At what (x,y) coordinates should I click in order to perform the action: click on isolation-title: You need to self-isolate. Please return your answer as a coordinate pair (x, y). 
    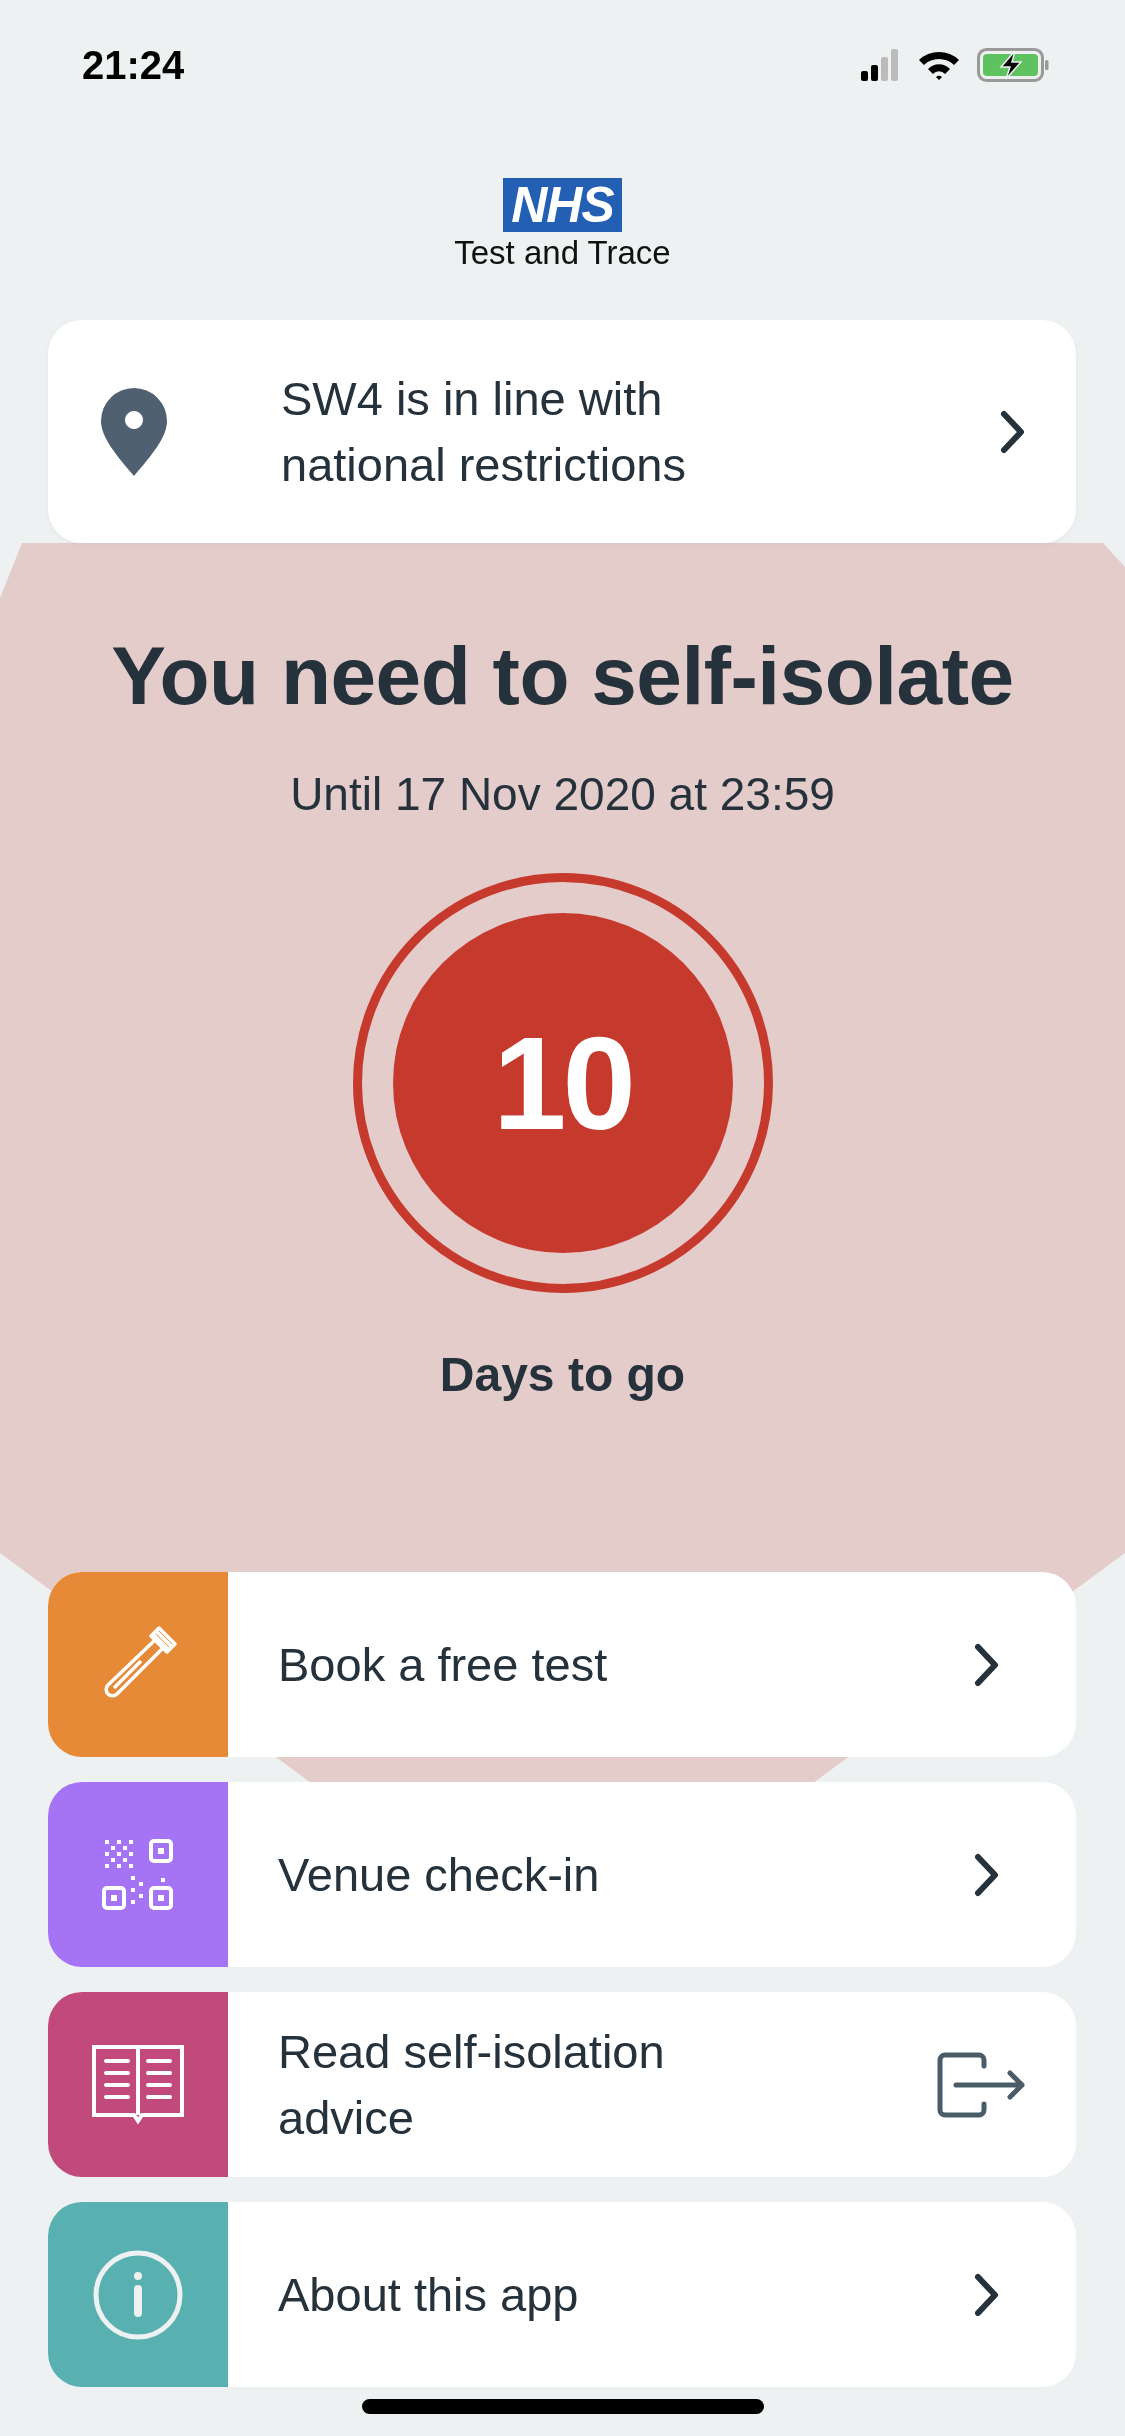
    Looking at the image, I should click on (562, 676).